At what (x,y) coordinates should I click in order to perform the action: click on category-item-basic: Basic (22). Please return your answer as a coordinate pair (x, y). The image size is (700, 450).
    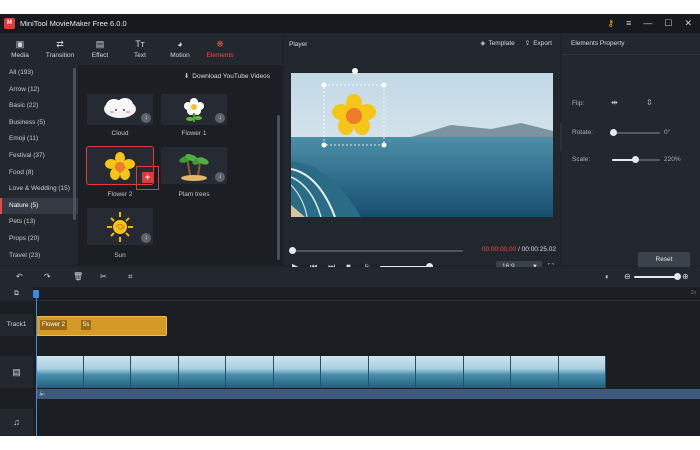
    Looking at the image, I should click on (39, 106).